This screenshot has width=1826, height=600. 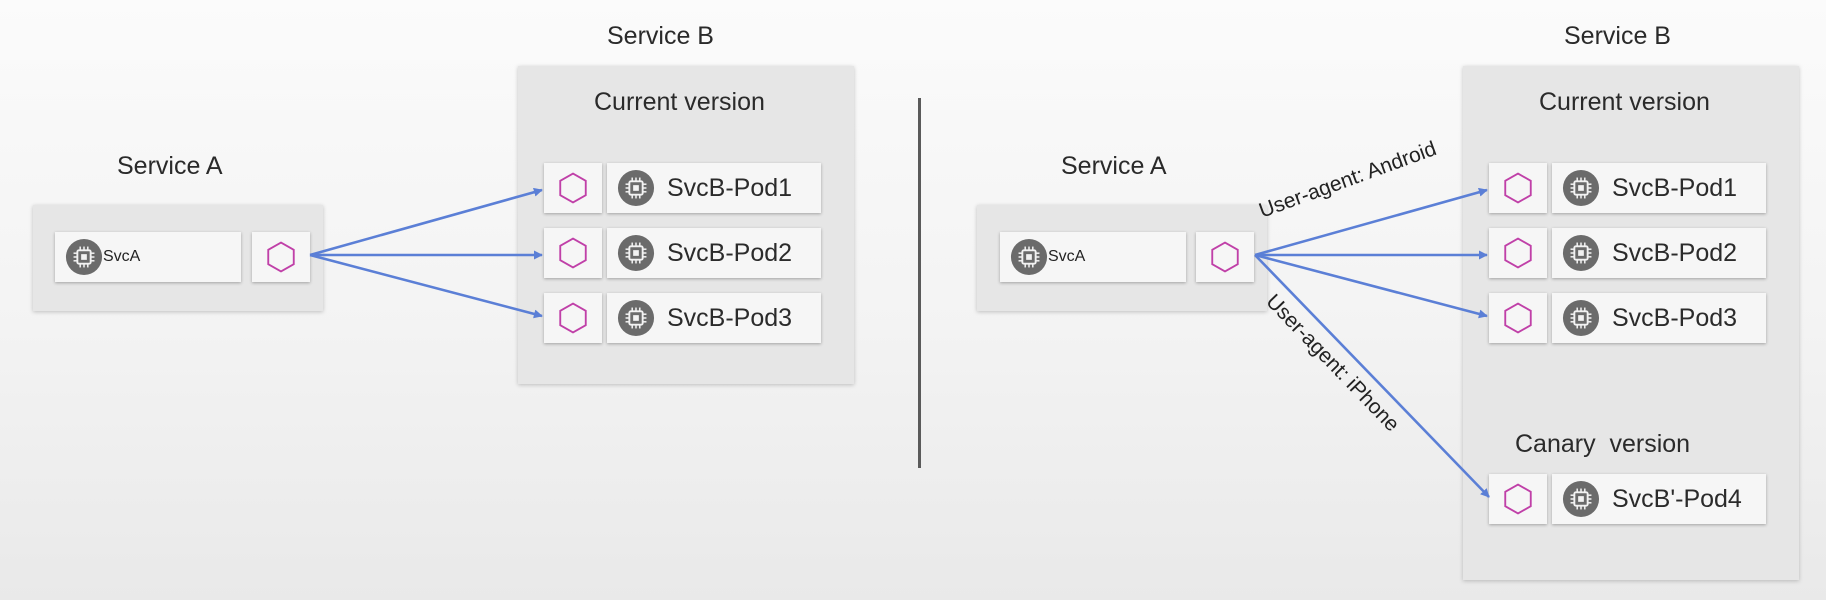 I want to click on edge-label-android: User-agent: Android, so click(x=1348, y=180).